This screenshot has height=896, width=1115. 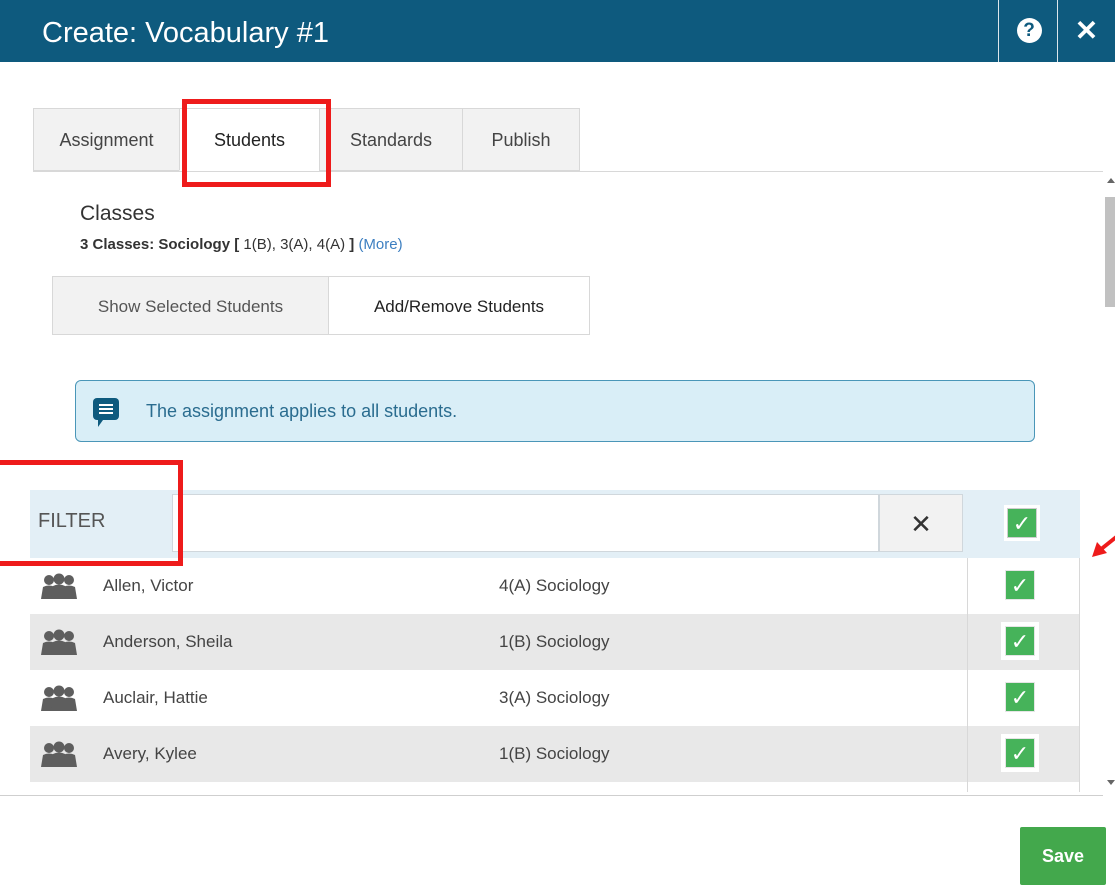 What do you see at coordinates (391, 139) in the screenshot?
I see `tab-standards: Standards` at bounding box center [391, 139].